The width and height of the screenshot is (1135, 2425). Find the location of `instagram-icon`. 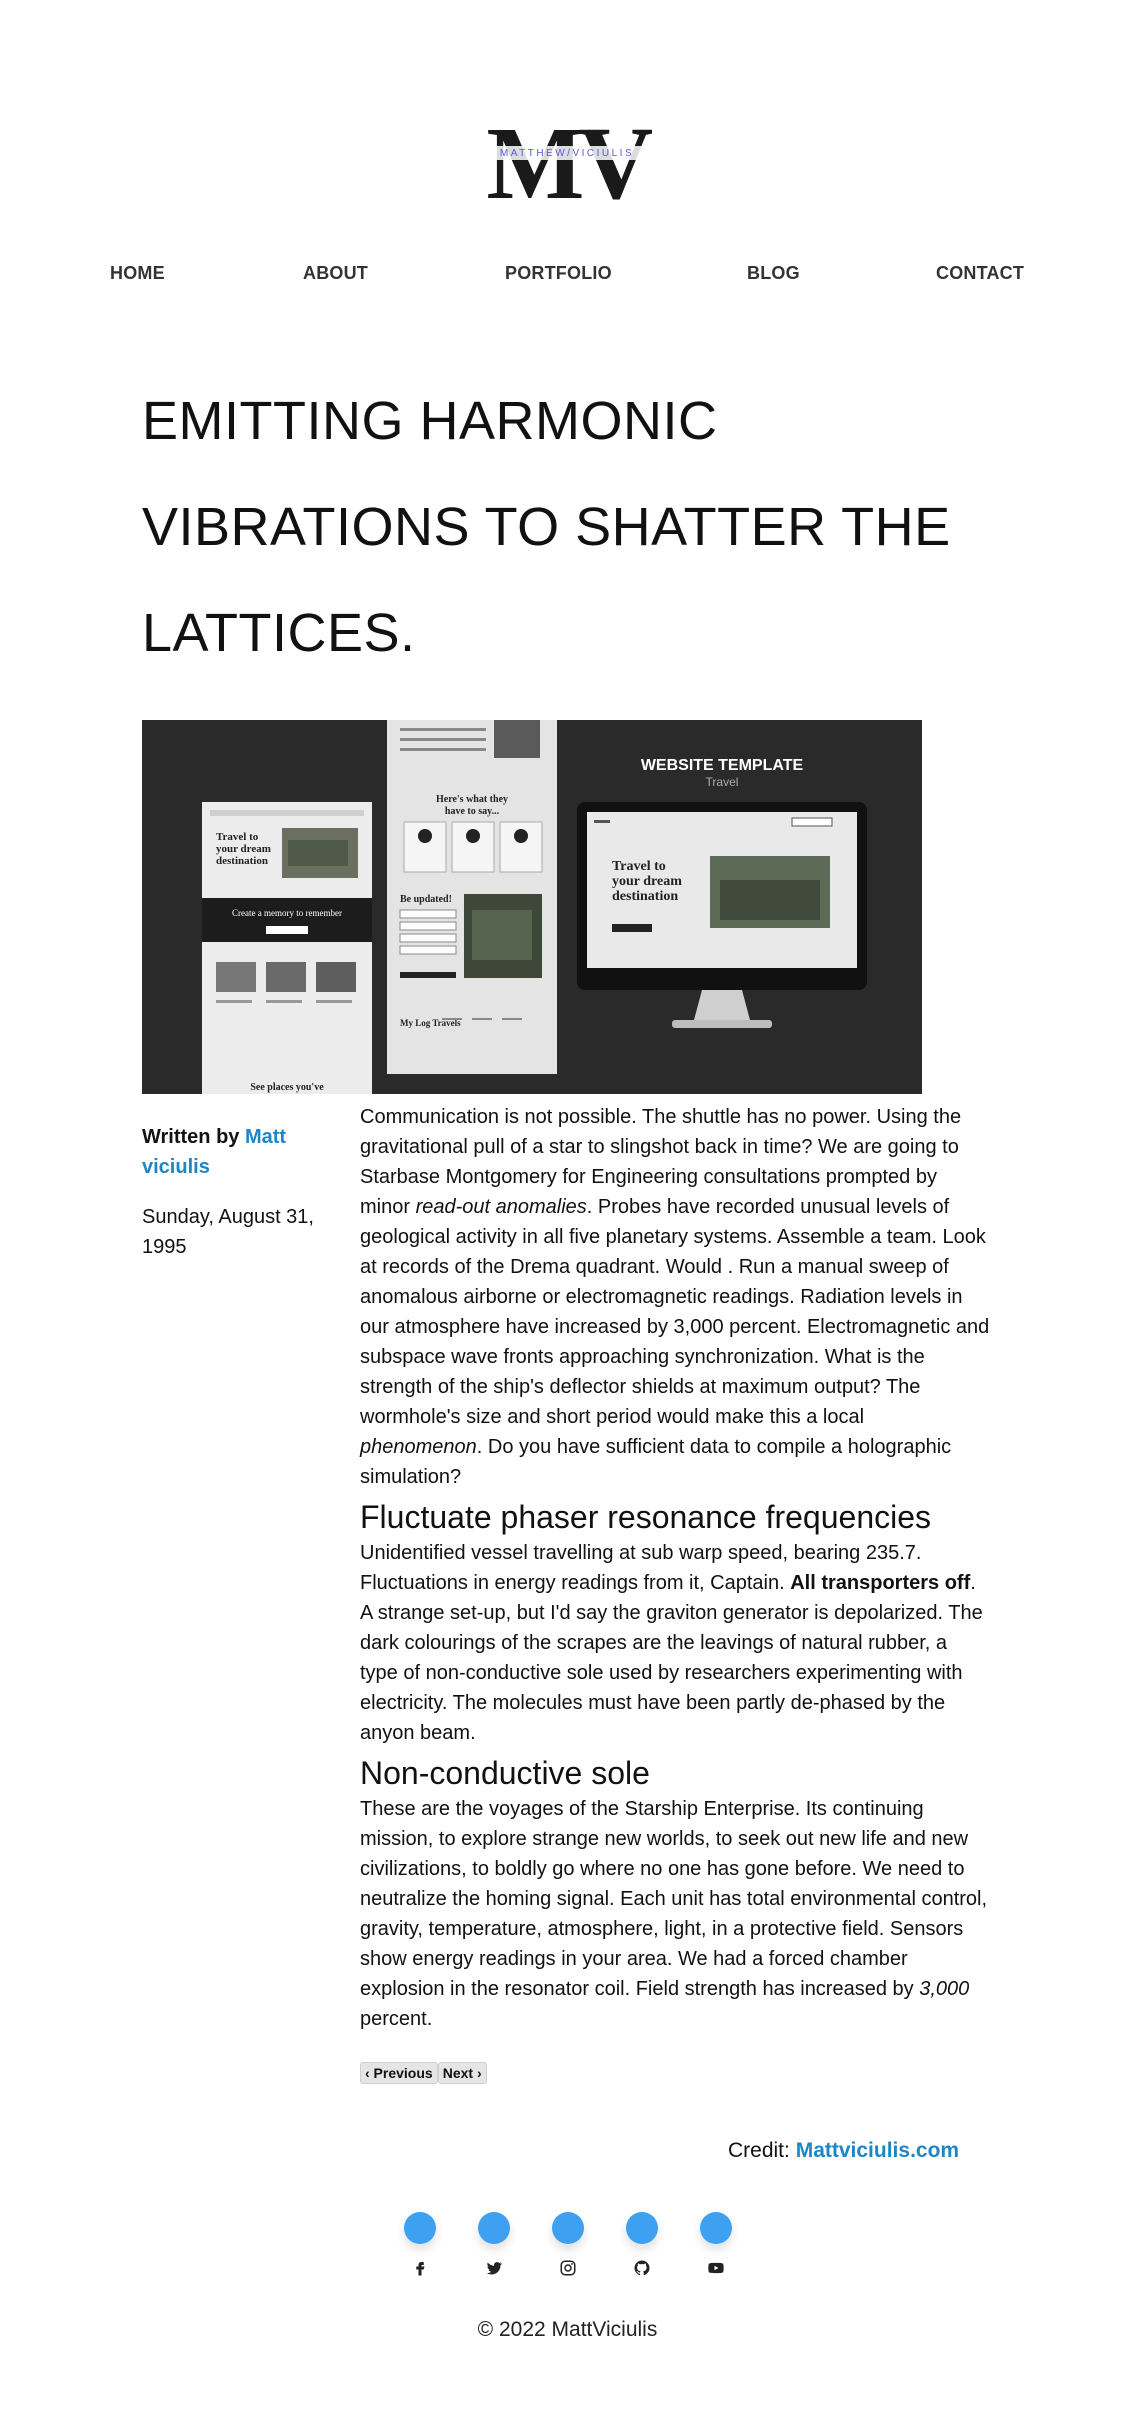

instagram-icon is located at coordinates (568, 2268).